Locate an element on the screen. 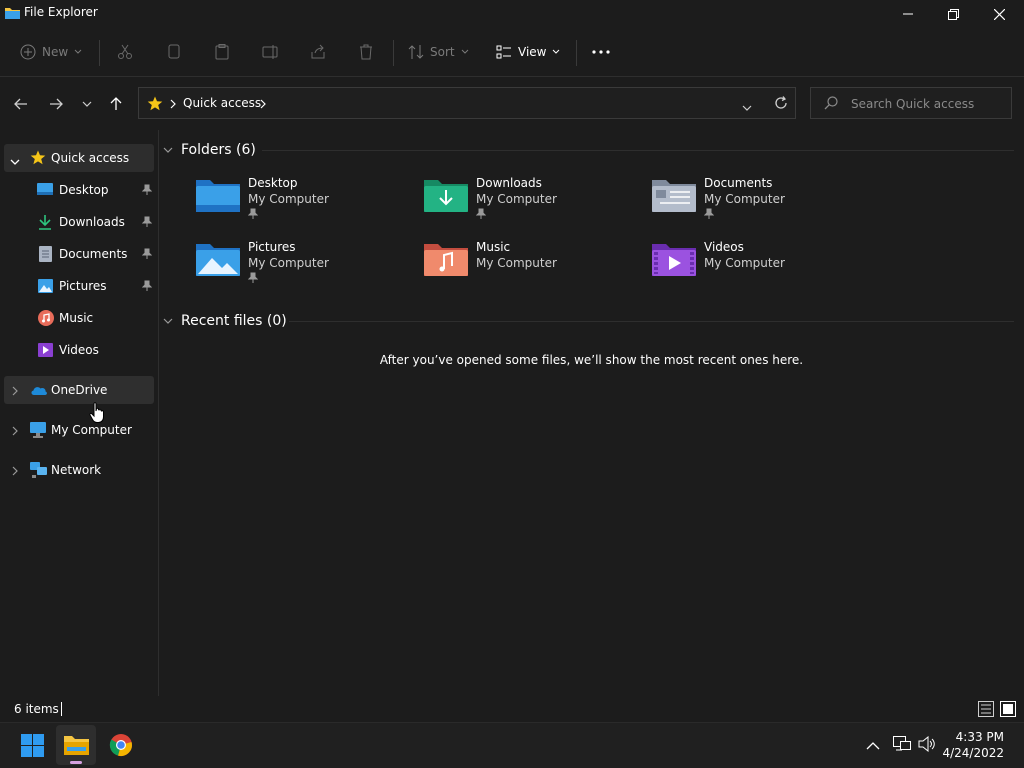  recent-locations-button is located at coordinates (87, 104).